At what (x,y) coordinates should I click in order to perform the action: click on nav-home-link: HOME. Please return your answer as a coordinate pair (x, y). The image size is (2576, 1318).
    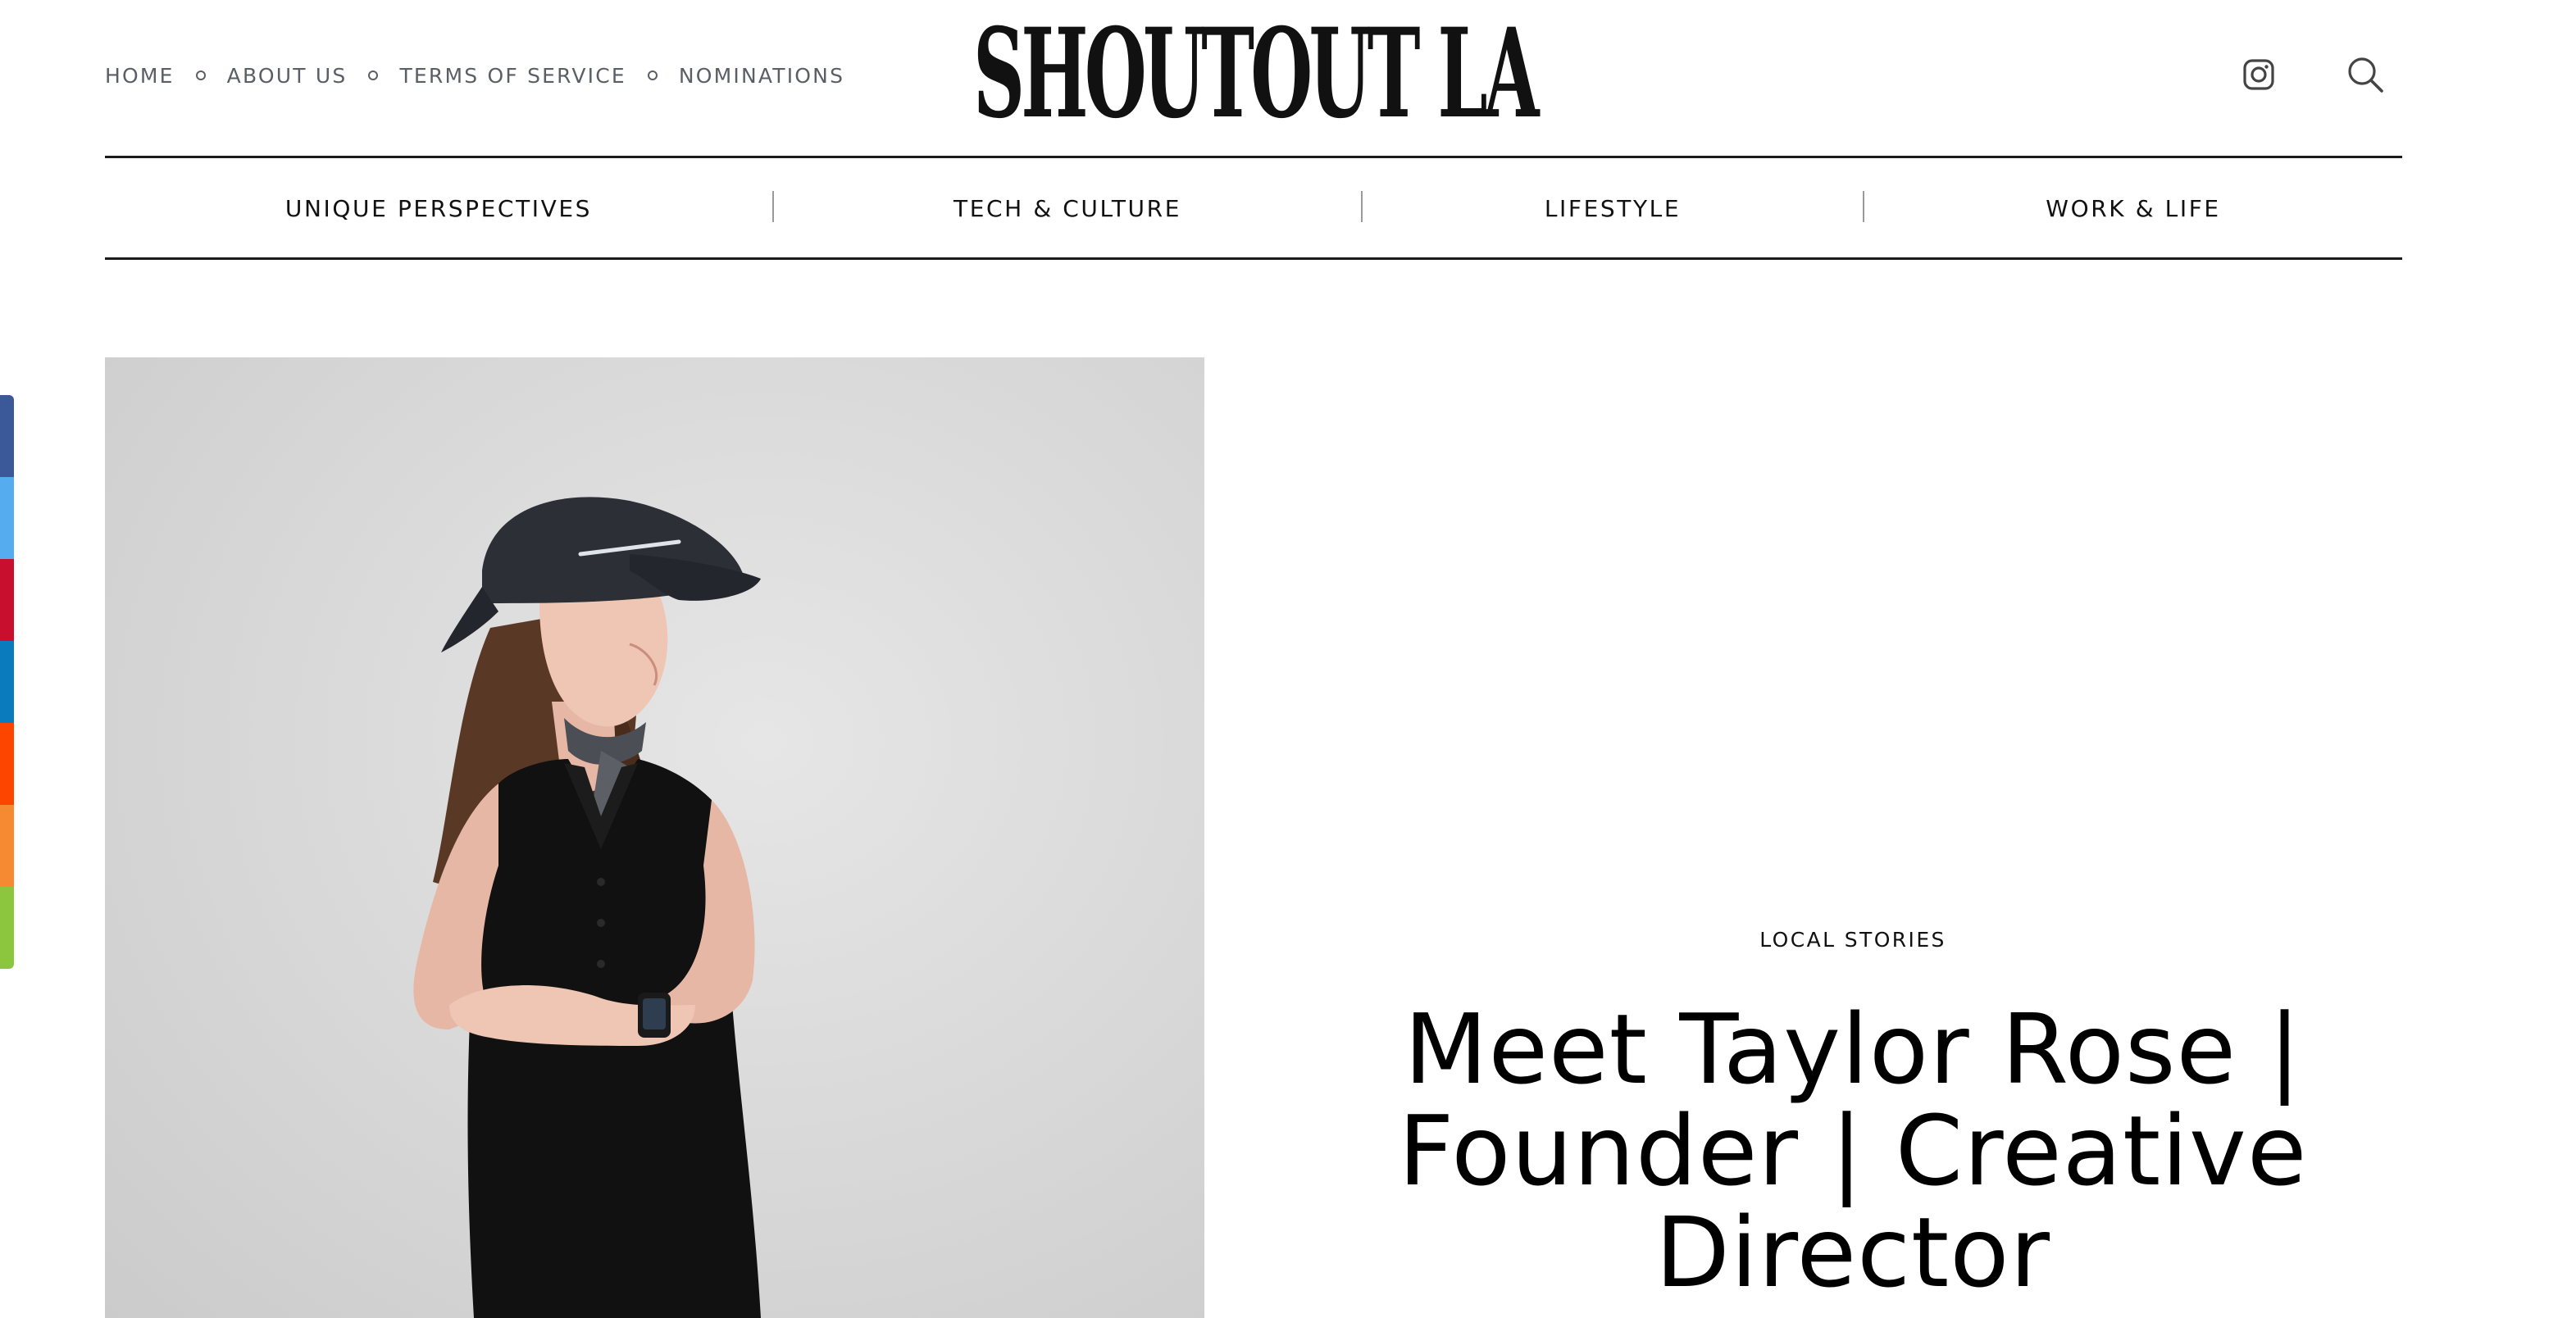
    Looking at the image, I should click on (140, 76).